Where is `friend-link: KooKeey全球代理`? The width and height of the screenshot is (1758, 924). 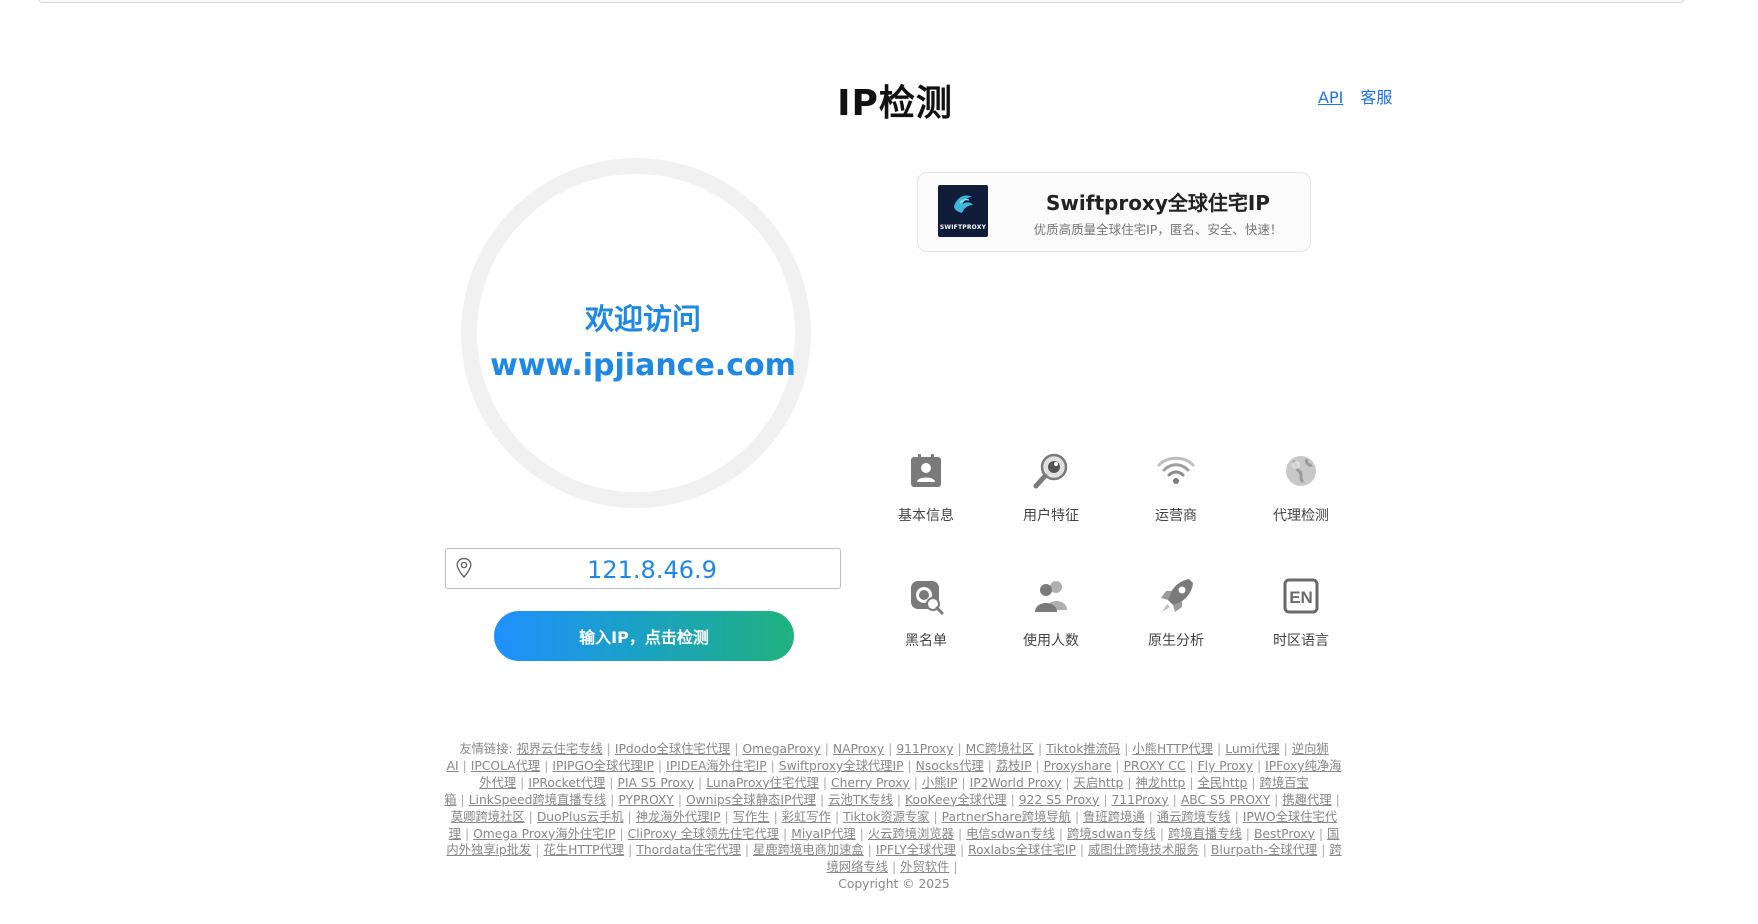
friend-link: KooKeey全球代理 is located at coordinates (956, 800).